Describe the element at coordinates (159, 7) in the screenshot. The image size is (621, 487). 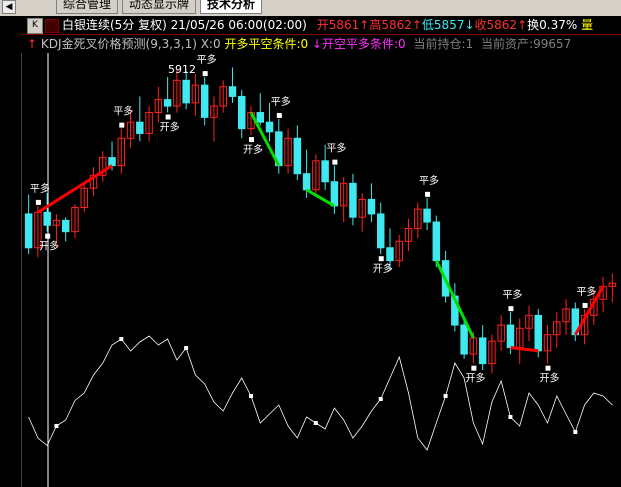
I see `tab-dynamic-board: 动态显示牌` at that location.